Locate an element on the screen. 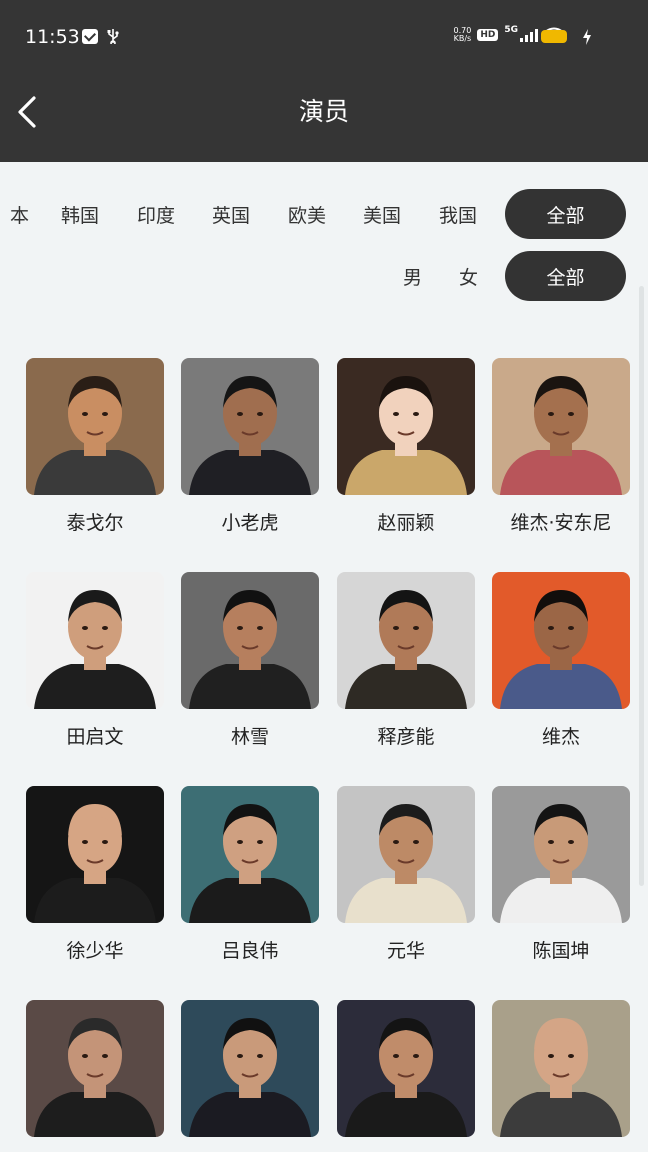 This screenshot has height=1152, width=648. actor-name: 维杰 is located at coordinates (560, 737).